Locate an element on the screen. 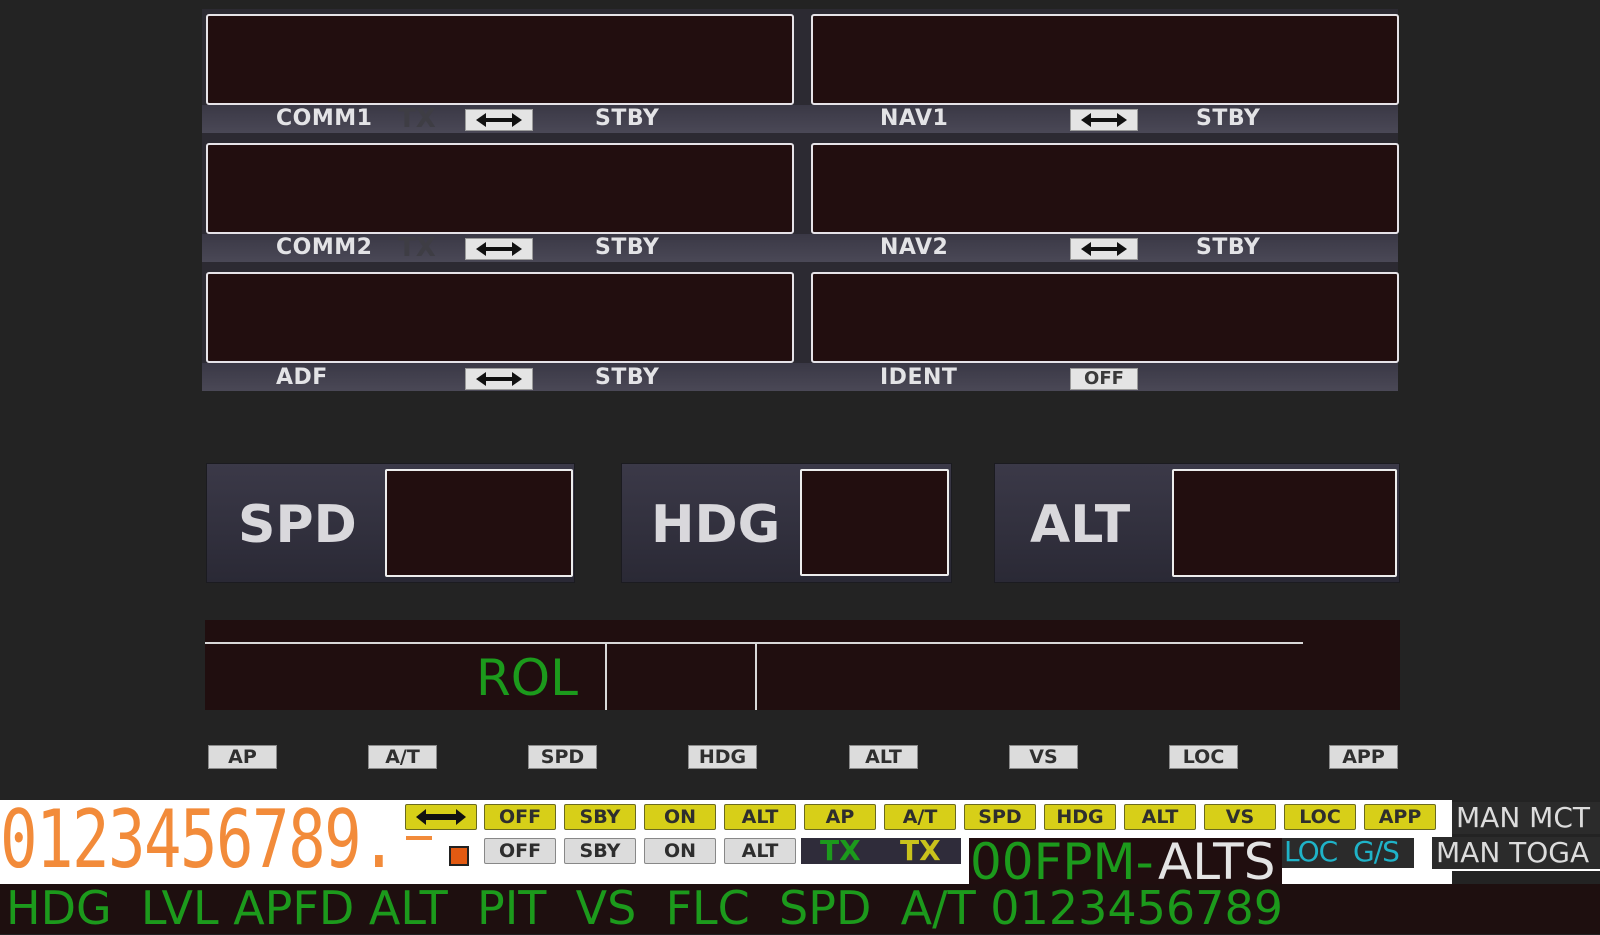  sprite-alt-gray-button: ALT is located at coordinates (760, 851).